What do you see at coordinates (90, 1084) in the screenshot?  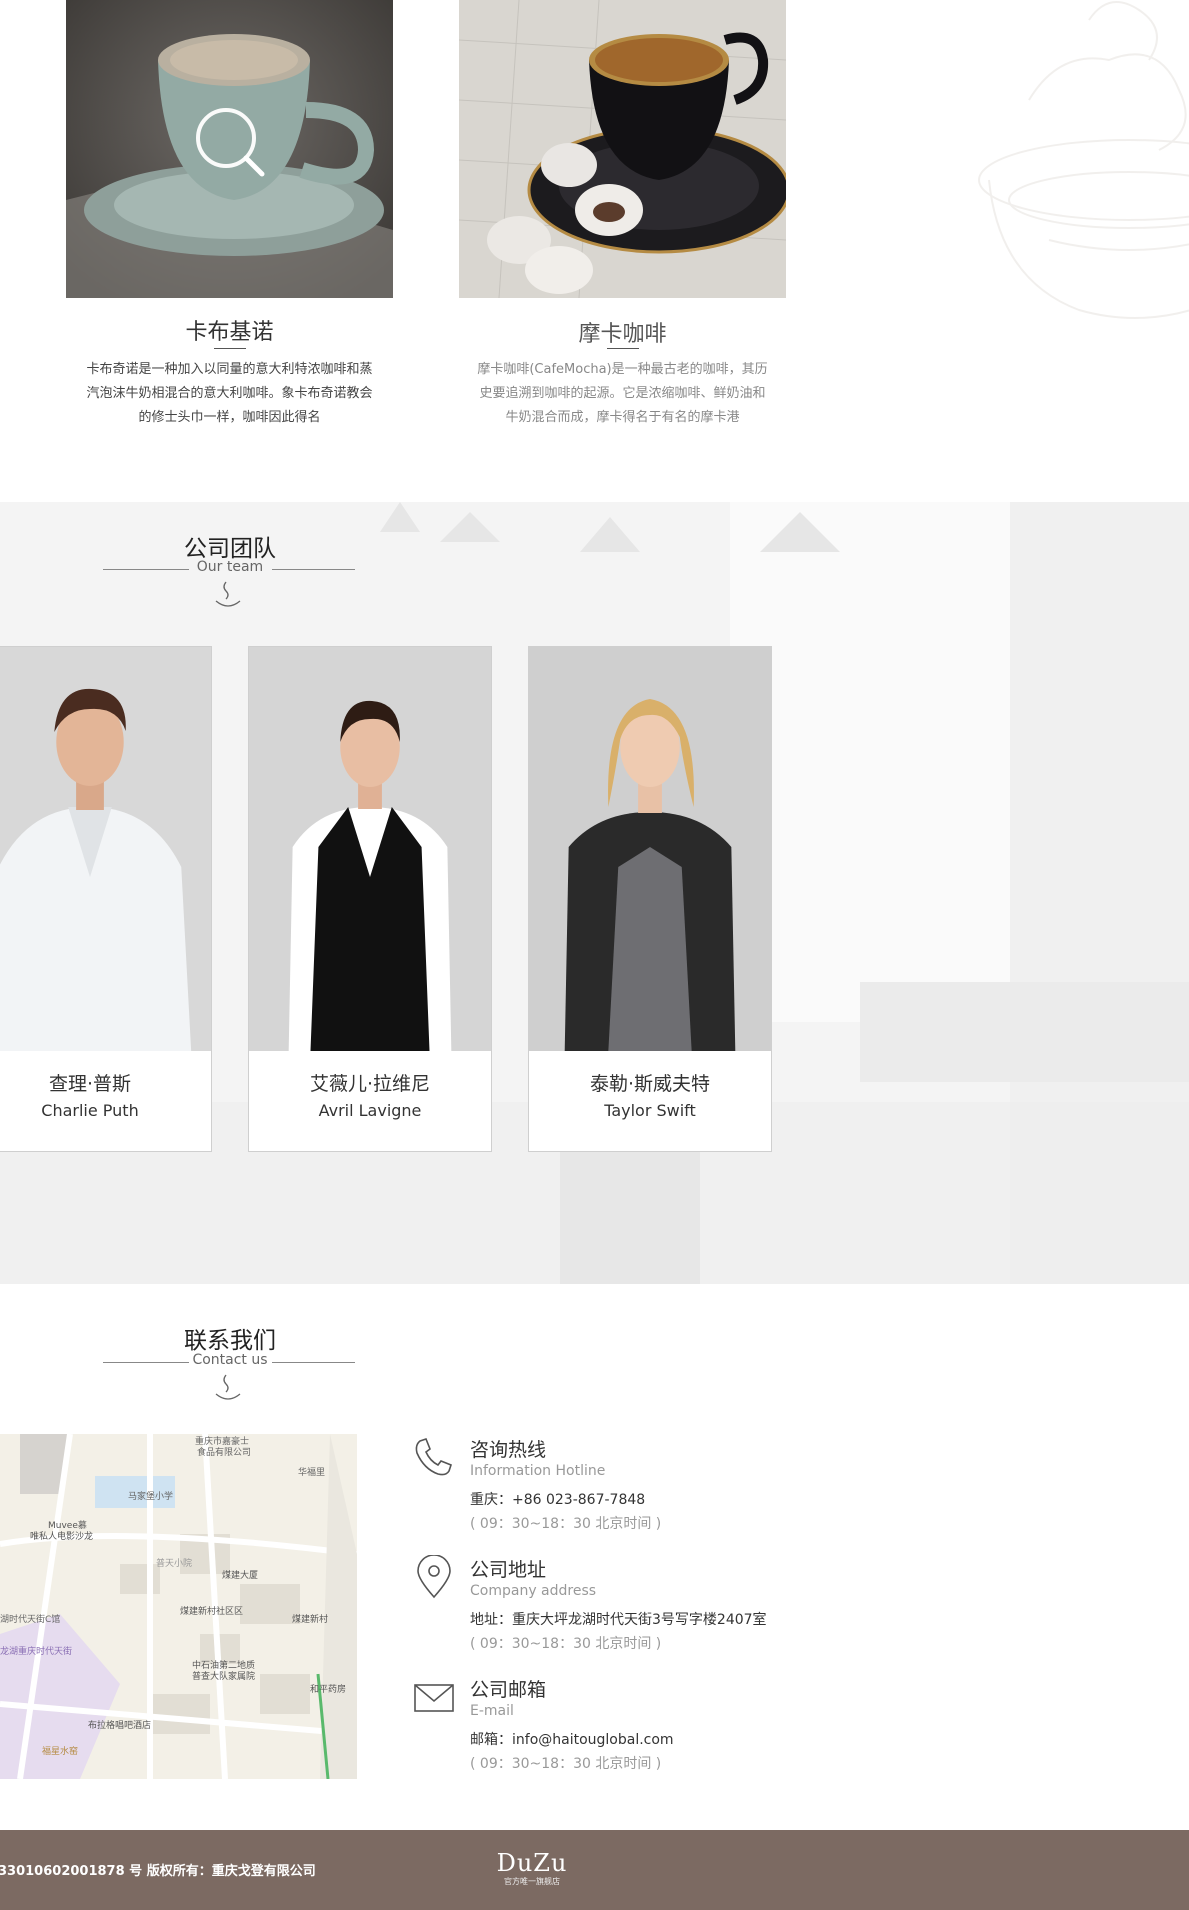 I see `member-name-cn: 查理·普斯` at bounding box center [90, 1084].